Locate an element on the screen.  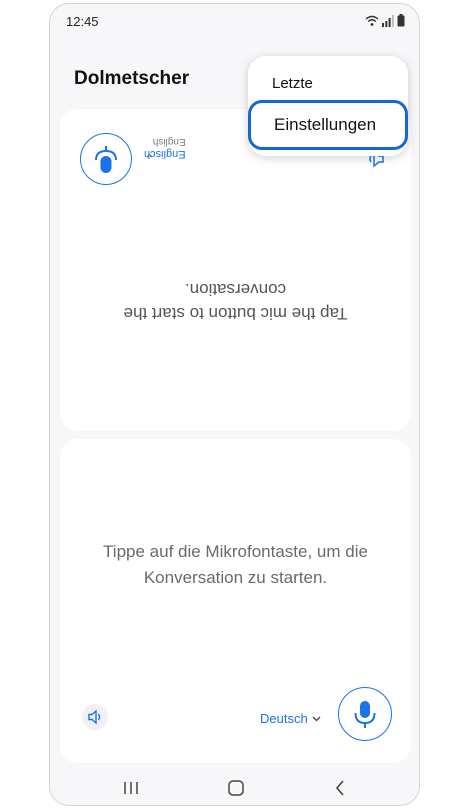
home-button is located at coordinates (236, 788).